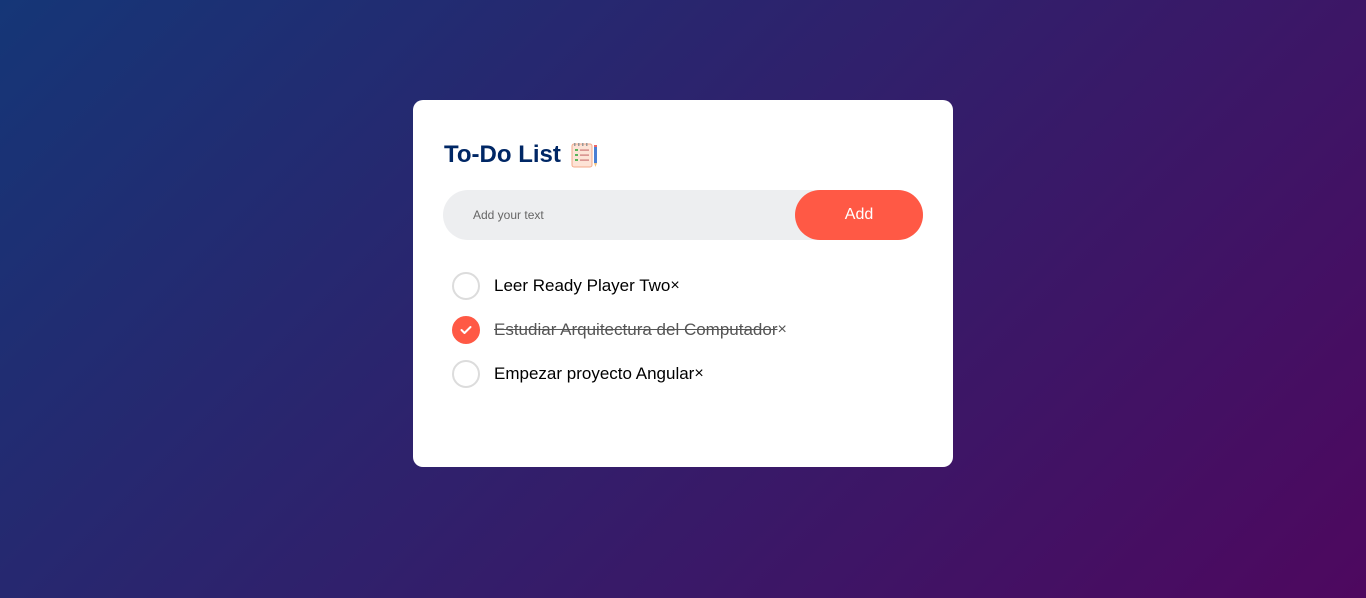 This screenshot has height=598, width=1366. I want to click on checkmark-icon, so click(466, 330).